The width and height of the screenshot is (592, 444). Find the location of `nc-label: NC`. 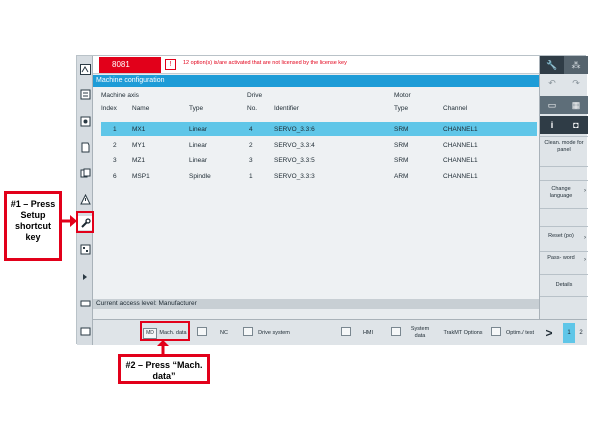

nc-label: NC is located at coordinates (224, 332).